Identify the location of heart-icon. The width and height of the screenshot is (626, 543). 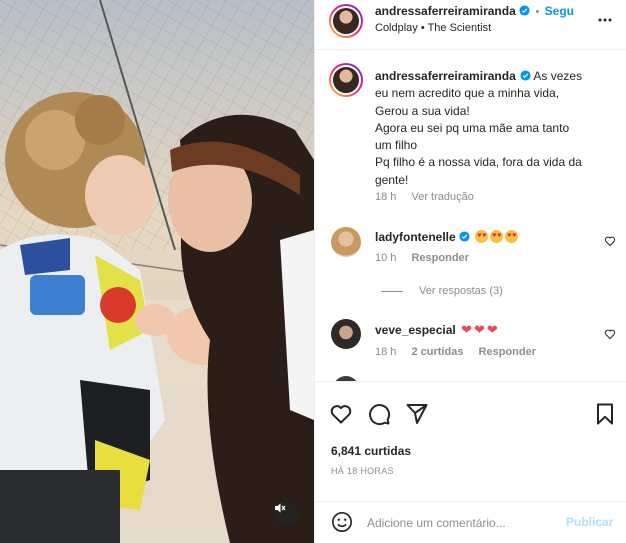
(341, 414).